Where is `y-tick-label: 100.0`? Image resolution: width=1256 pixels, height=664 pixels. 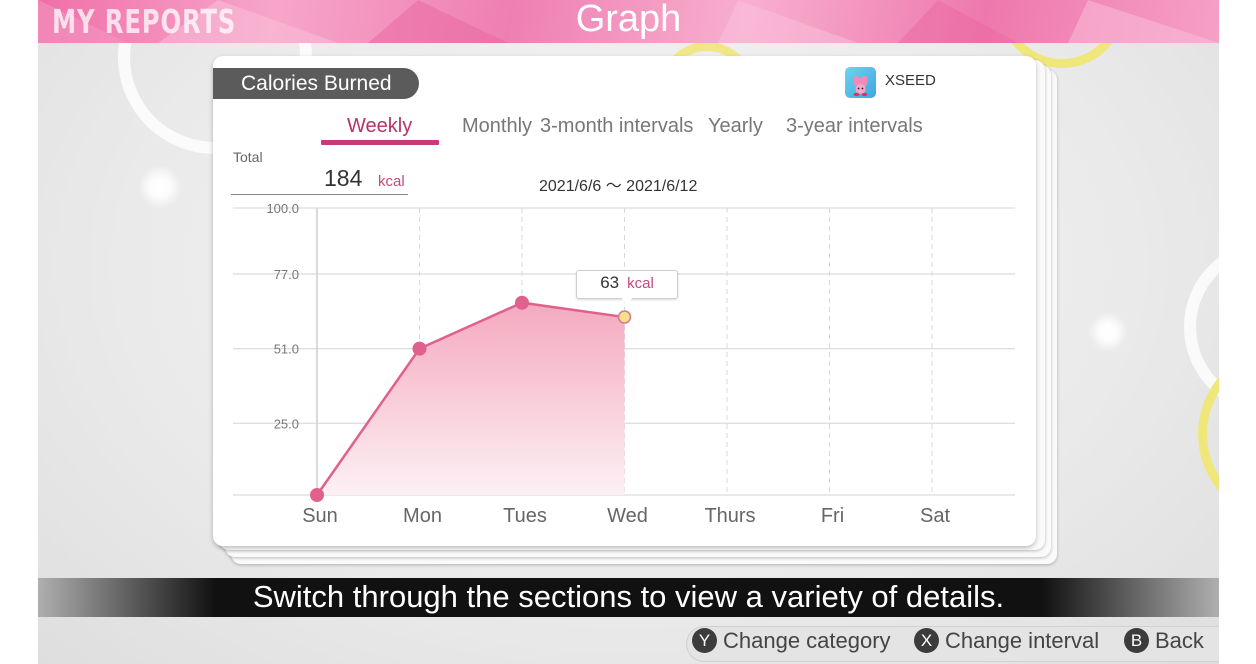 y-tick-label: 100.0 is located at coordinates (282, 208).